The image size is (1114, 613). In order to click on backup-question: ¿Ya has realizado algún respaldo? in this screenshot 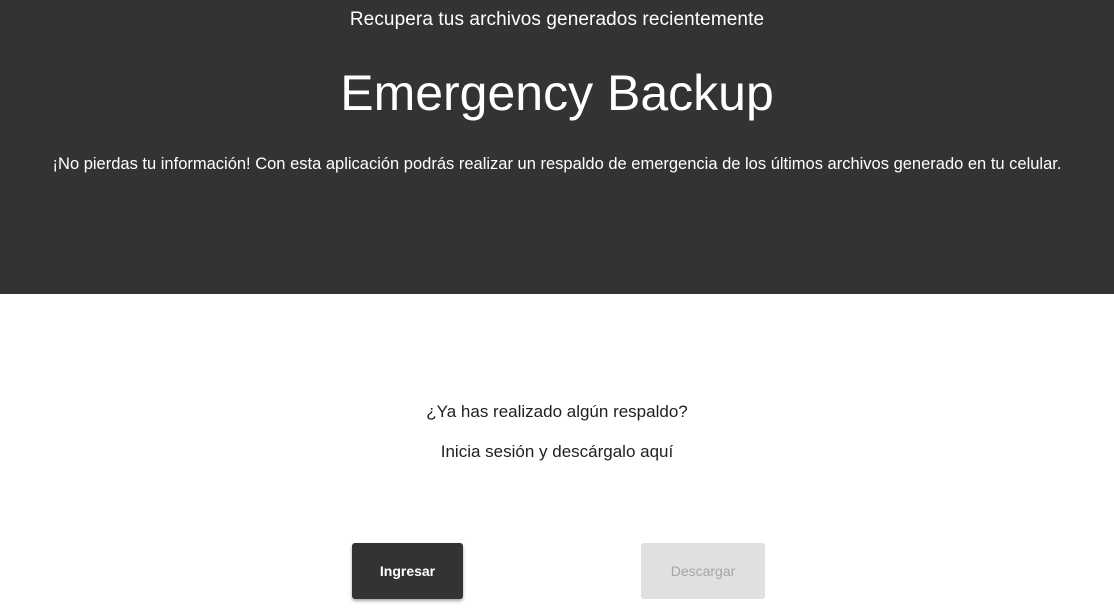, I will do `click(557, 411)`.